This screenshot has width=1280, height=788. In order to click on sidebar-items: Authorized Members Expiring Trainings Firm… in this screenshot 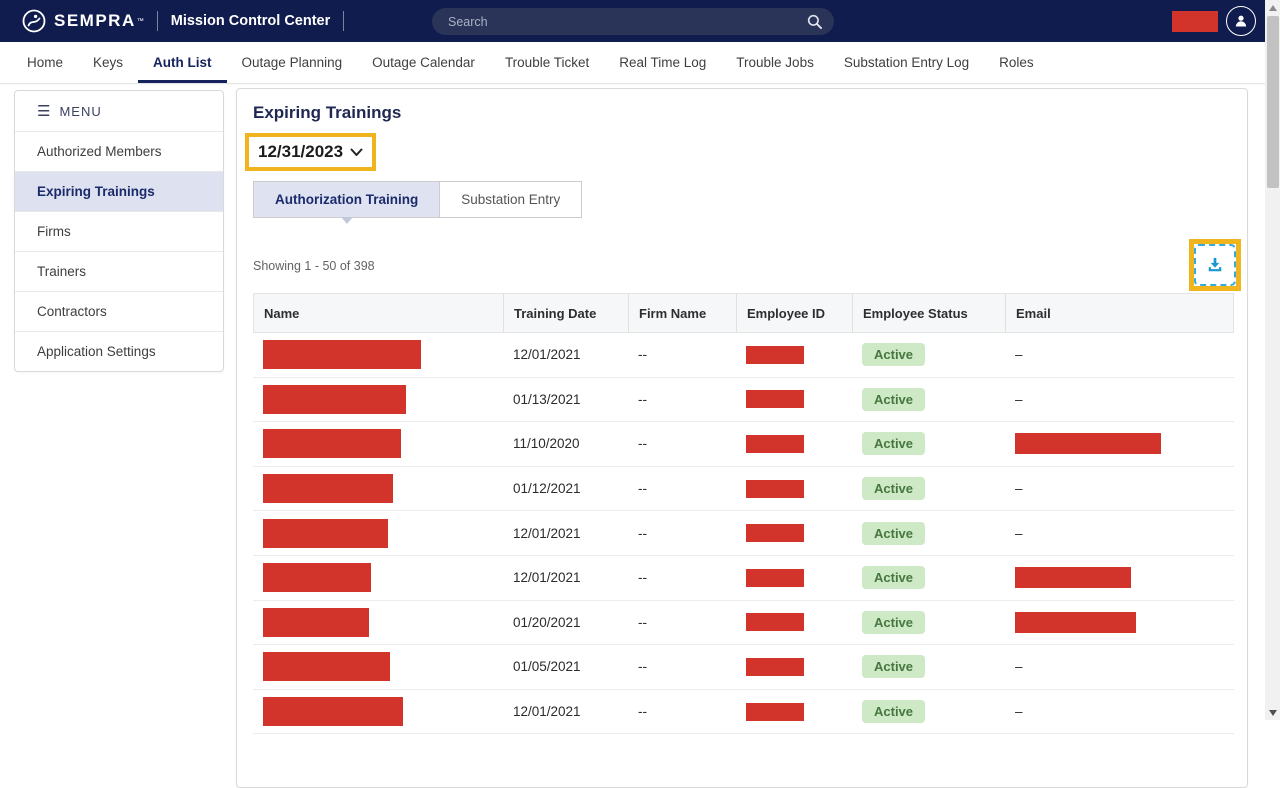, I will do `click(119, 251)`.